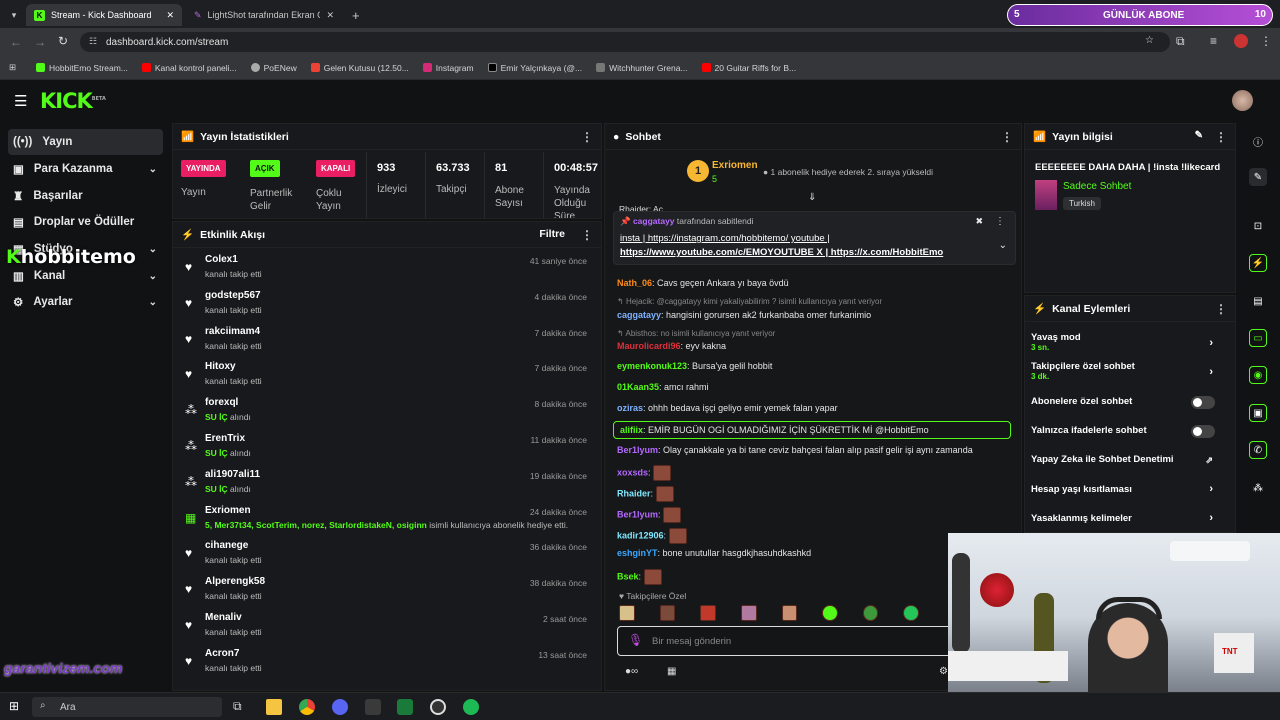 The height and width of the screenshot is (720, 1280). Describe the element at coordinates (356, 15) in the screenshot. I see `new-tab-button: +` at that location.